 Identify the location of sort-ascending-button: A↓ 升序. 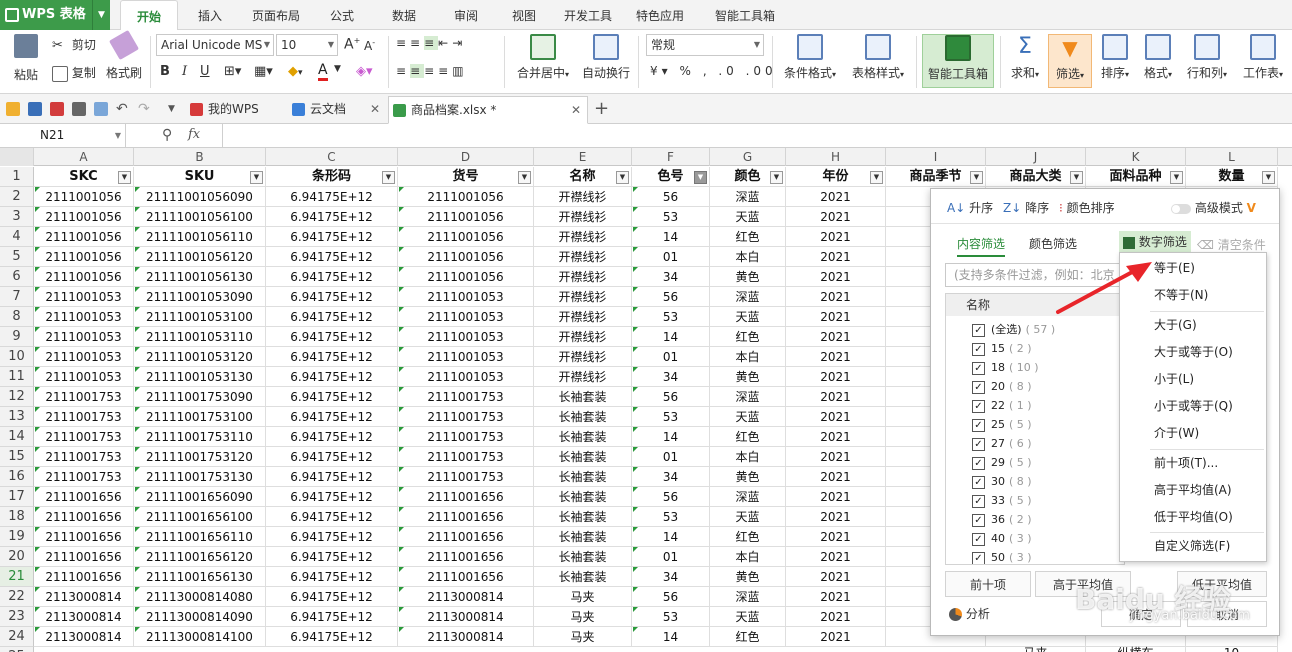
(970, 207).